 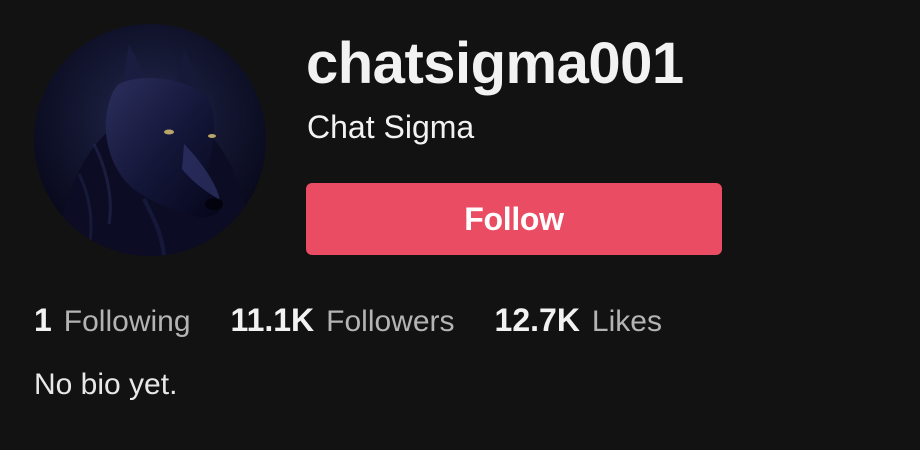 I want to click on following-count: 1, so click(x=43, y=320).